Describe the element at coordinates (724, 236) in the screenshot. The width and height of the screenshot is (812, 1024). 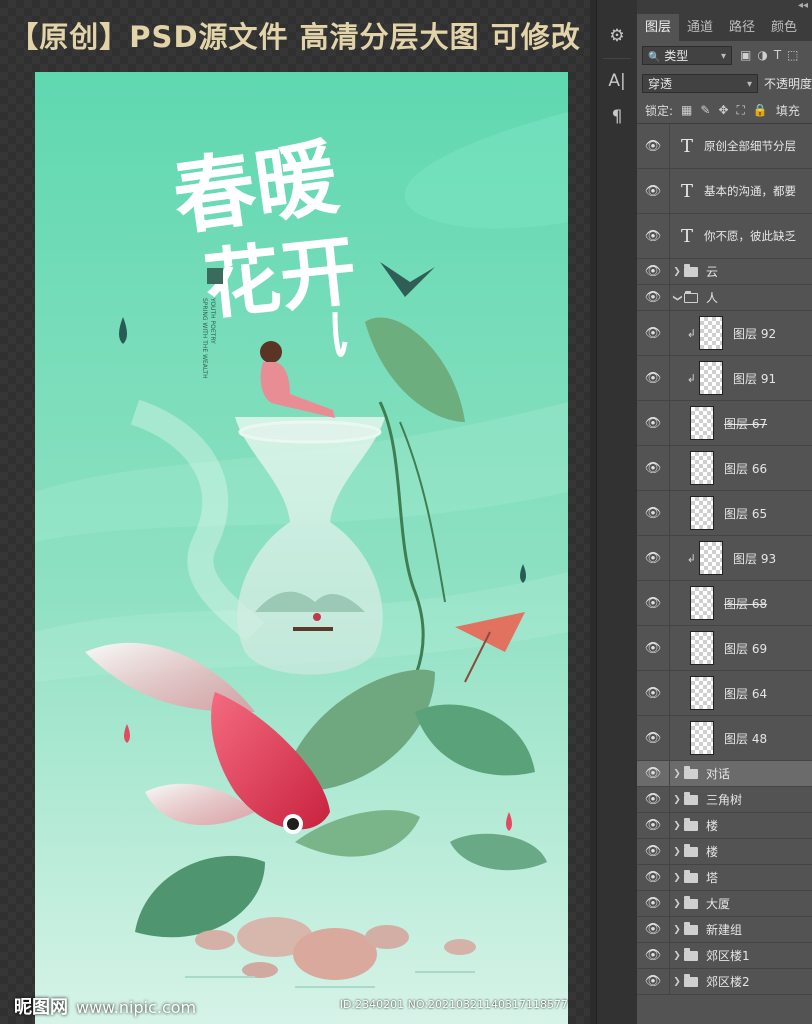
I see `layer-row: 👁 T 你不愿，彼此缺乏` at that location.